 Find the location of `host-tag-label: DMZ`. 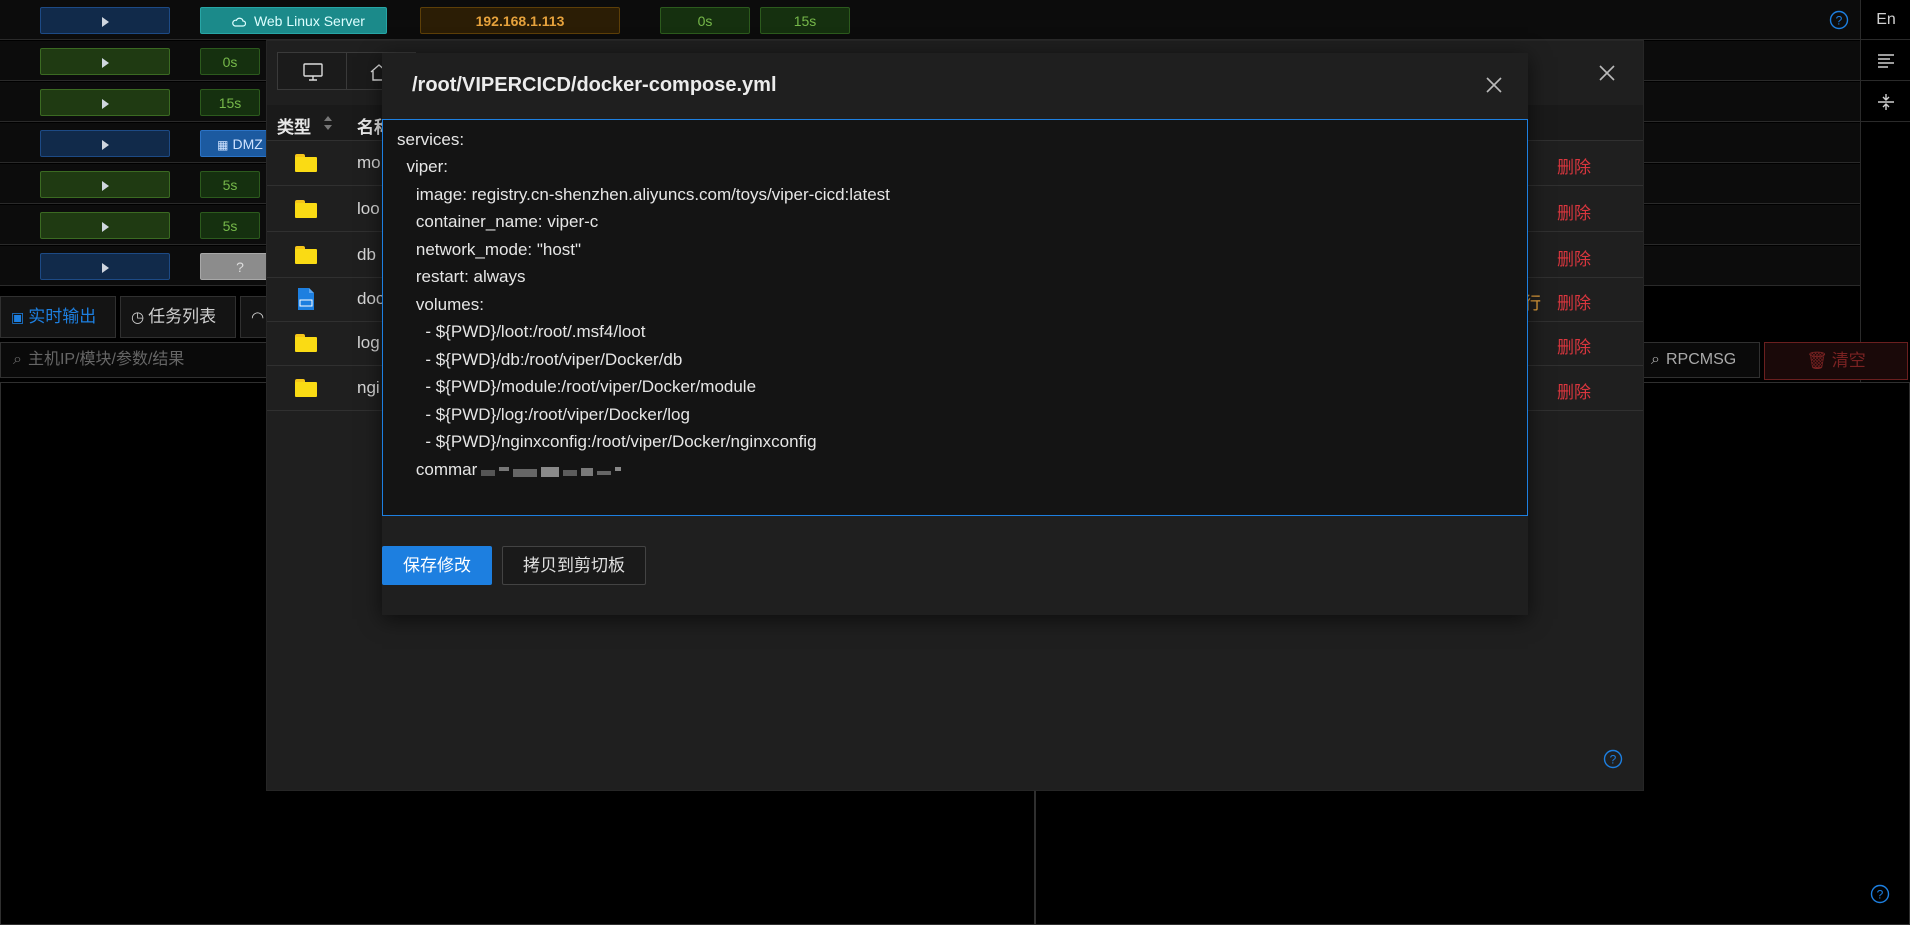

host-tag-label: DMZ is located at coordinates (247, 144).